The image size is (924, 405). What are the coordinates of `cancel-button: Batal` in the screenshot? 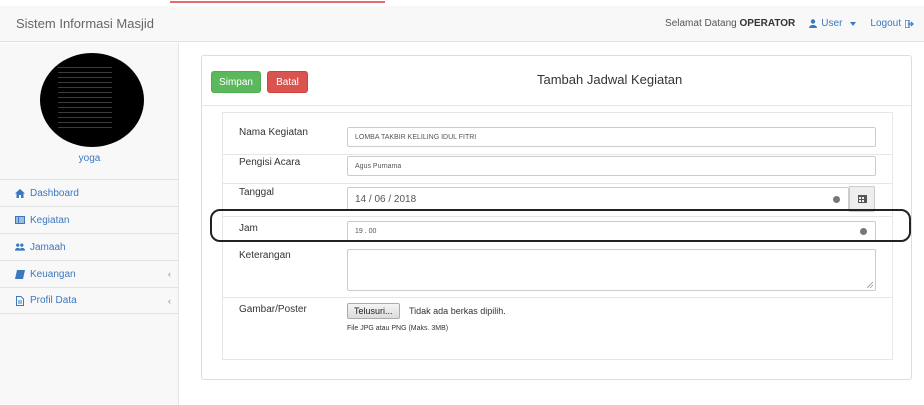 It's located at (287, 82).